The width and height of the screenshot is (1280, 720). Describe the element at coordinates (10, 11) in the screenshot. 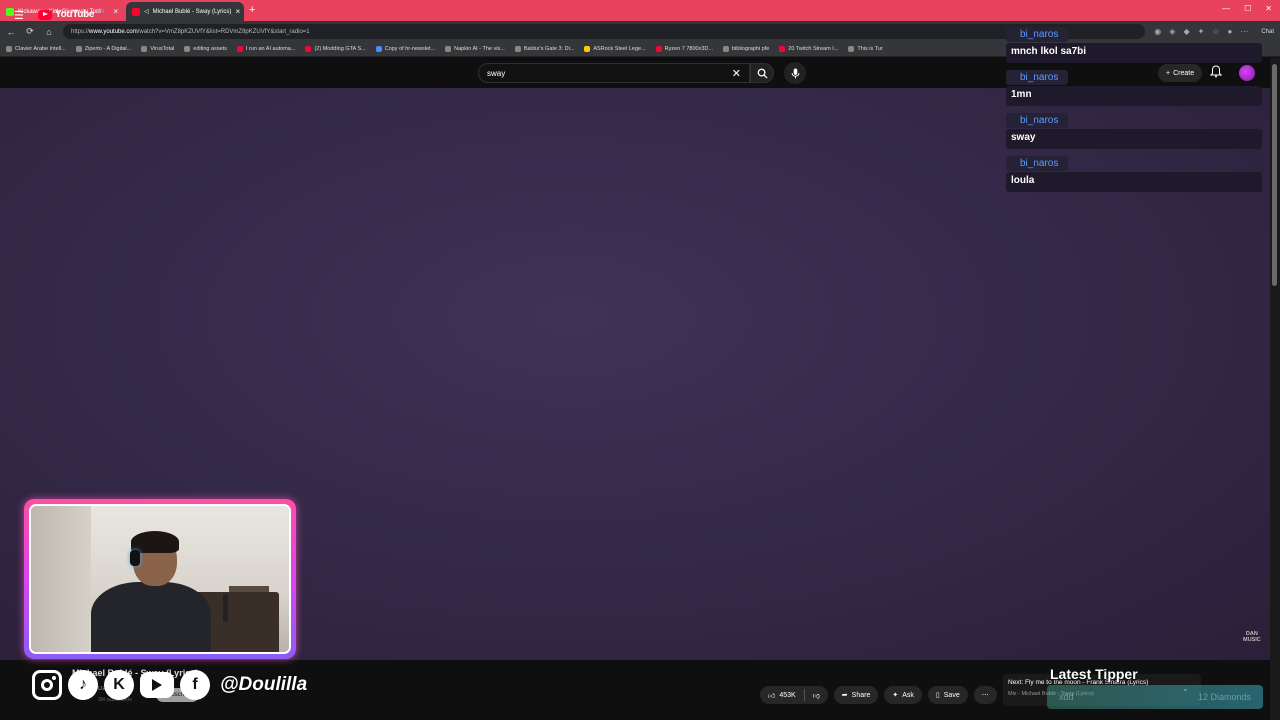

I see `kick-favicon-icon` at that location.